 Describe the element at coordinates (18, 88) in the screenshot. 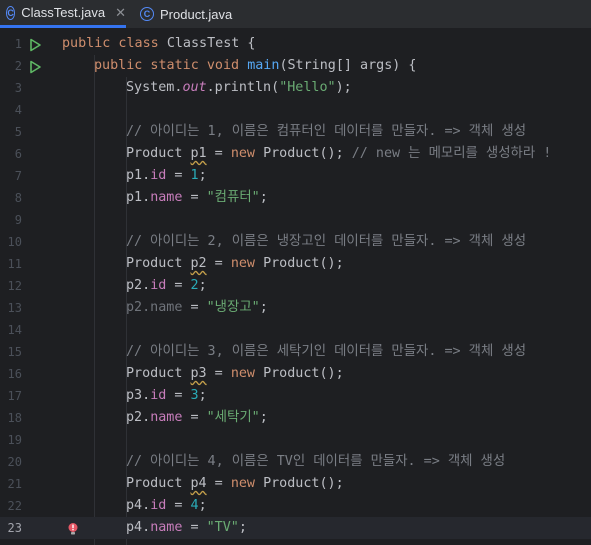

I see `line-number: 3` at that location.